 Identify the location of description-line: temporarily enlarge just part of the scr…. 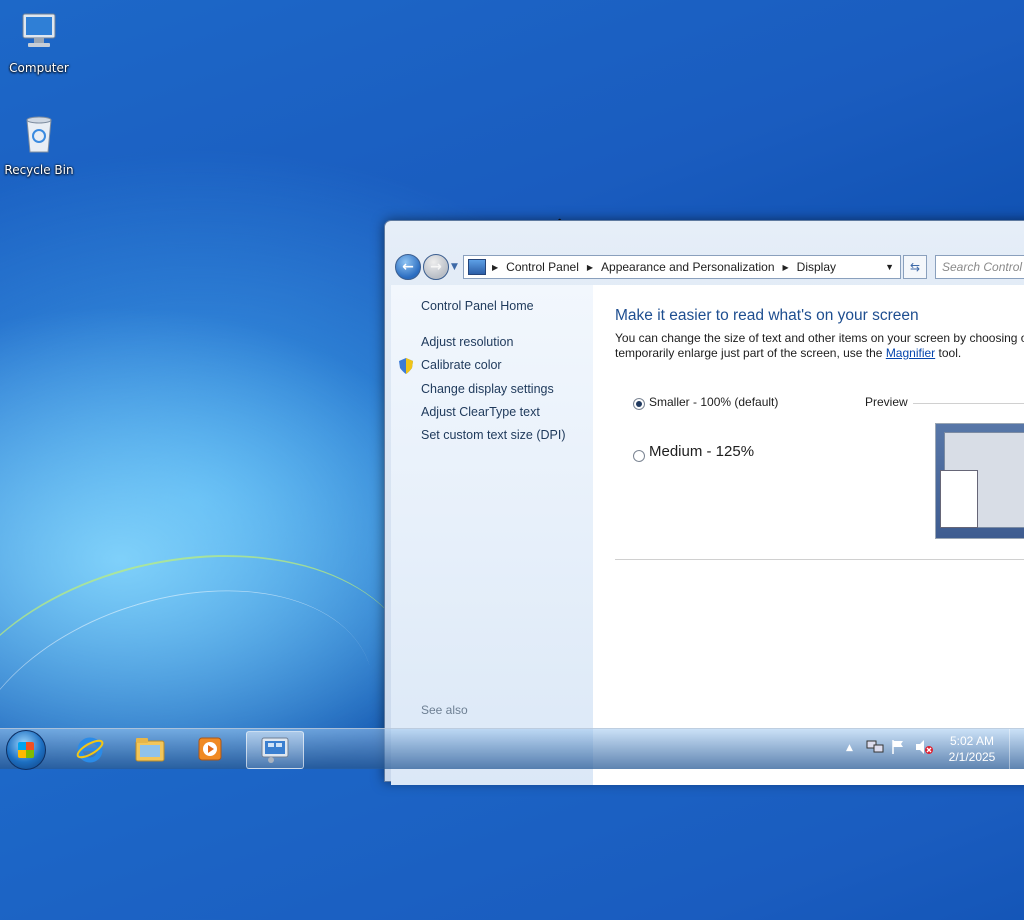
(819, 353).